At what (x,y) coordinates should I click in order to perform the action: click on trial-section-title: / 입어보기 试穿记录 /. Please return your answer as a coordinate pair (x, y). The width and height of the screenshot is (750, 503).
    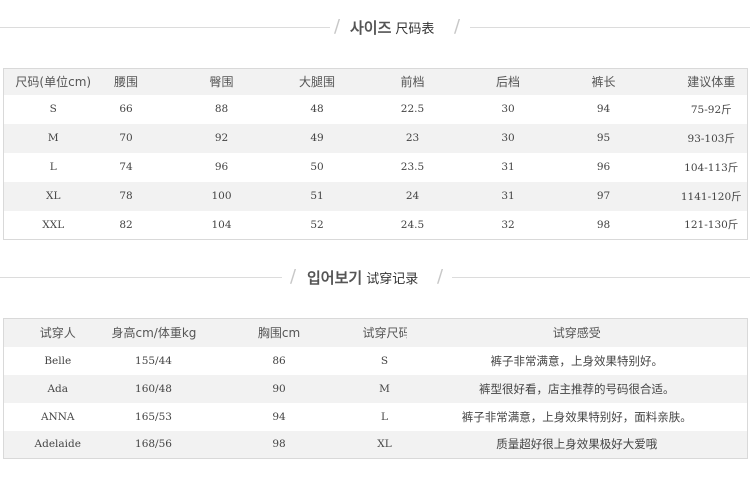
    Looking at the image, I should click on (375, 278).